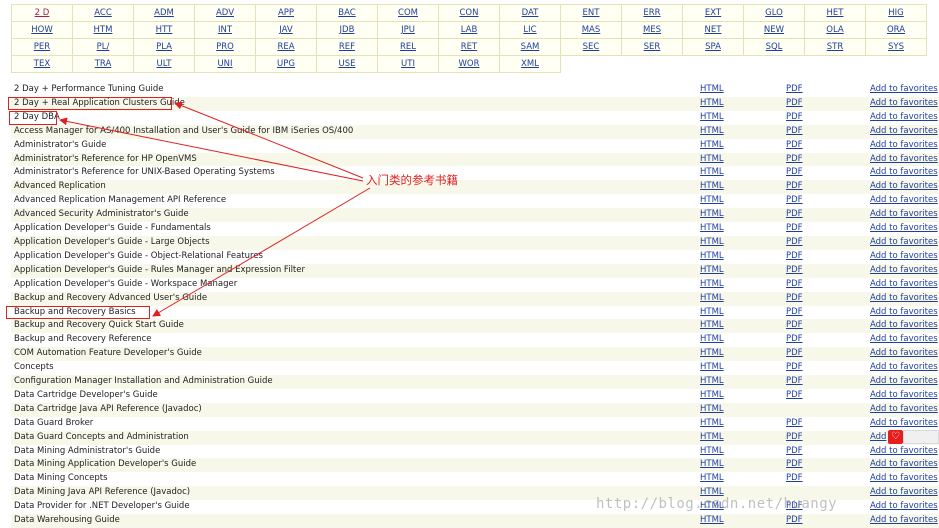 Image resolution: width=939 pixels, height=528 pixels. What do you see at coordinates (215, 209) in the screenshot?
I see `annotation-arrows` at bounding box center [215, 209].